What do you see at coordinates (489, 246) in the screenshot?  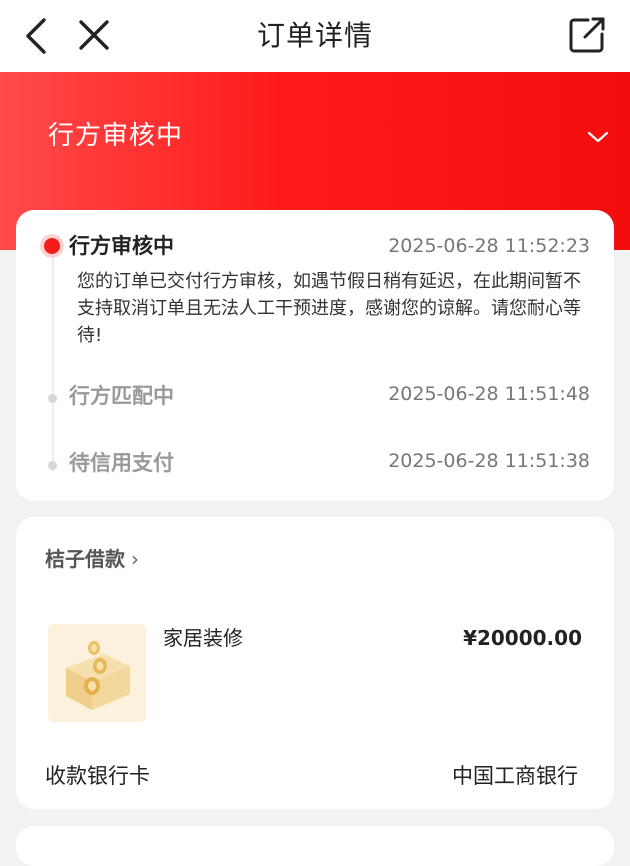 I see `timeline-step-time: 2025-06-28 11:52:23` at bounding box center [489, 246].